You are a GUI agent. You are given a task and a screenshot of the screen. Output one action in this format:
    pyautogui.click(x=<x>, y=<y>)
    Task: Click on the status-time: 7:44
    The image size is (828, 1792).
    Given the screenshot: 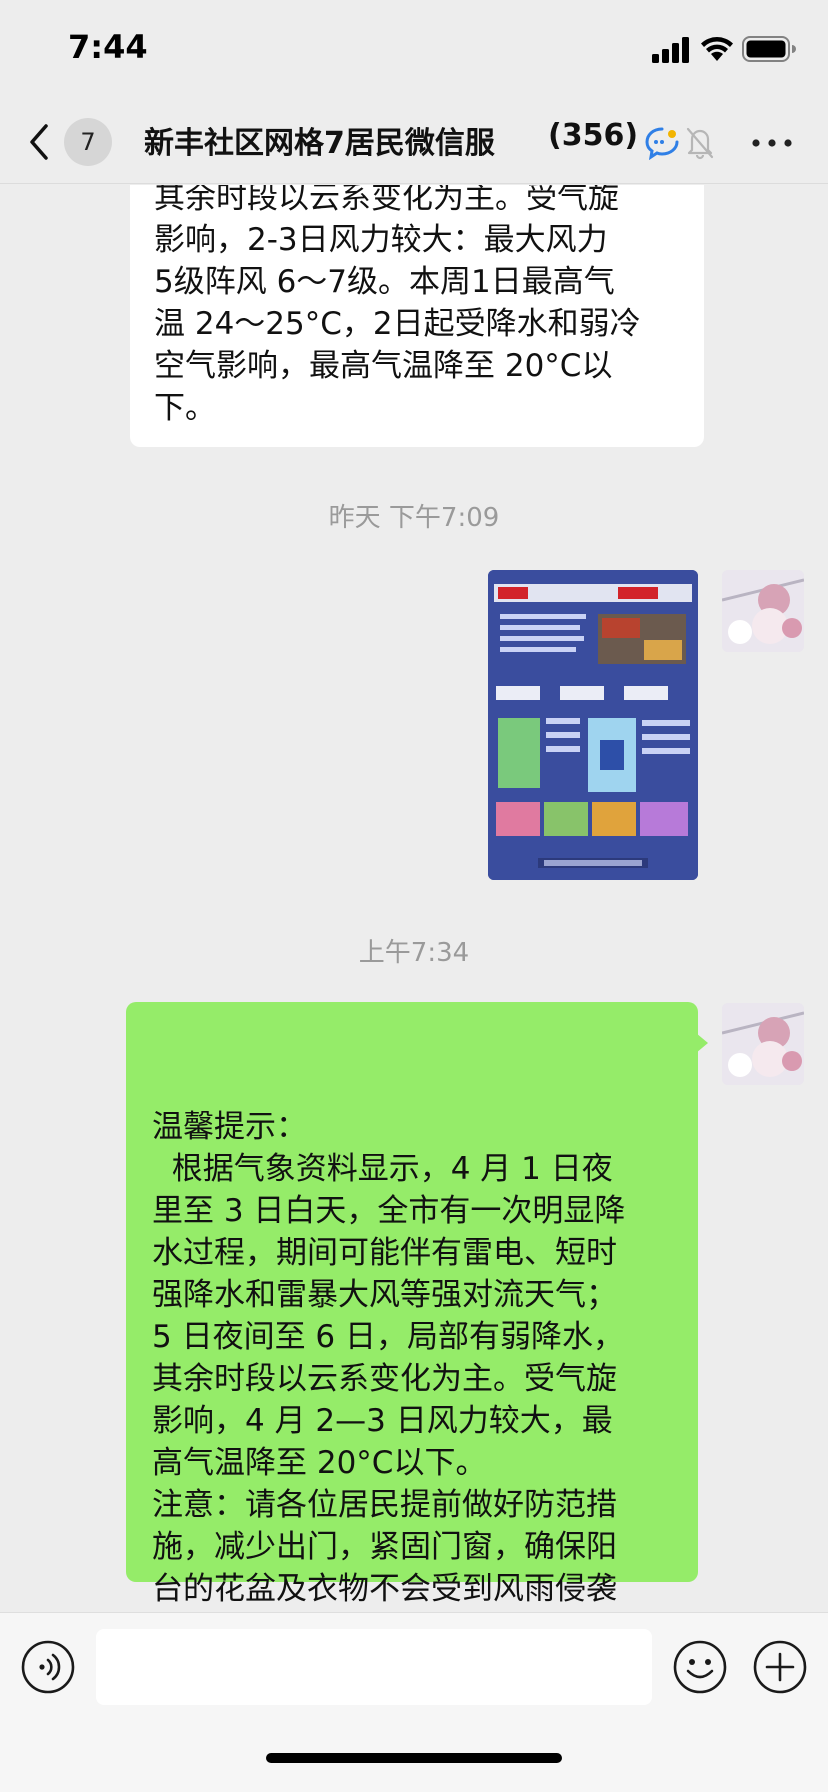 What is the action you would take?
    pyautogui.click(x=108, y=47)
    